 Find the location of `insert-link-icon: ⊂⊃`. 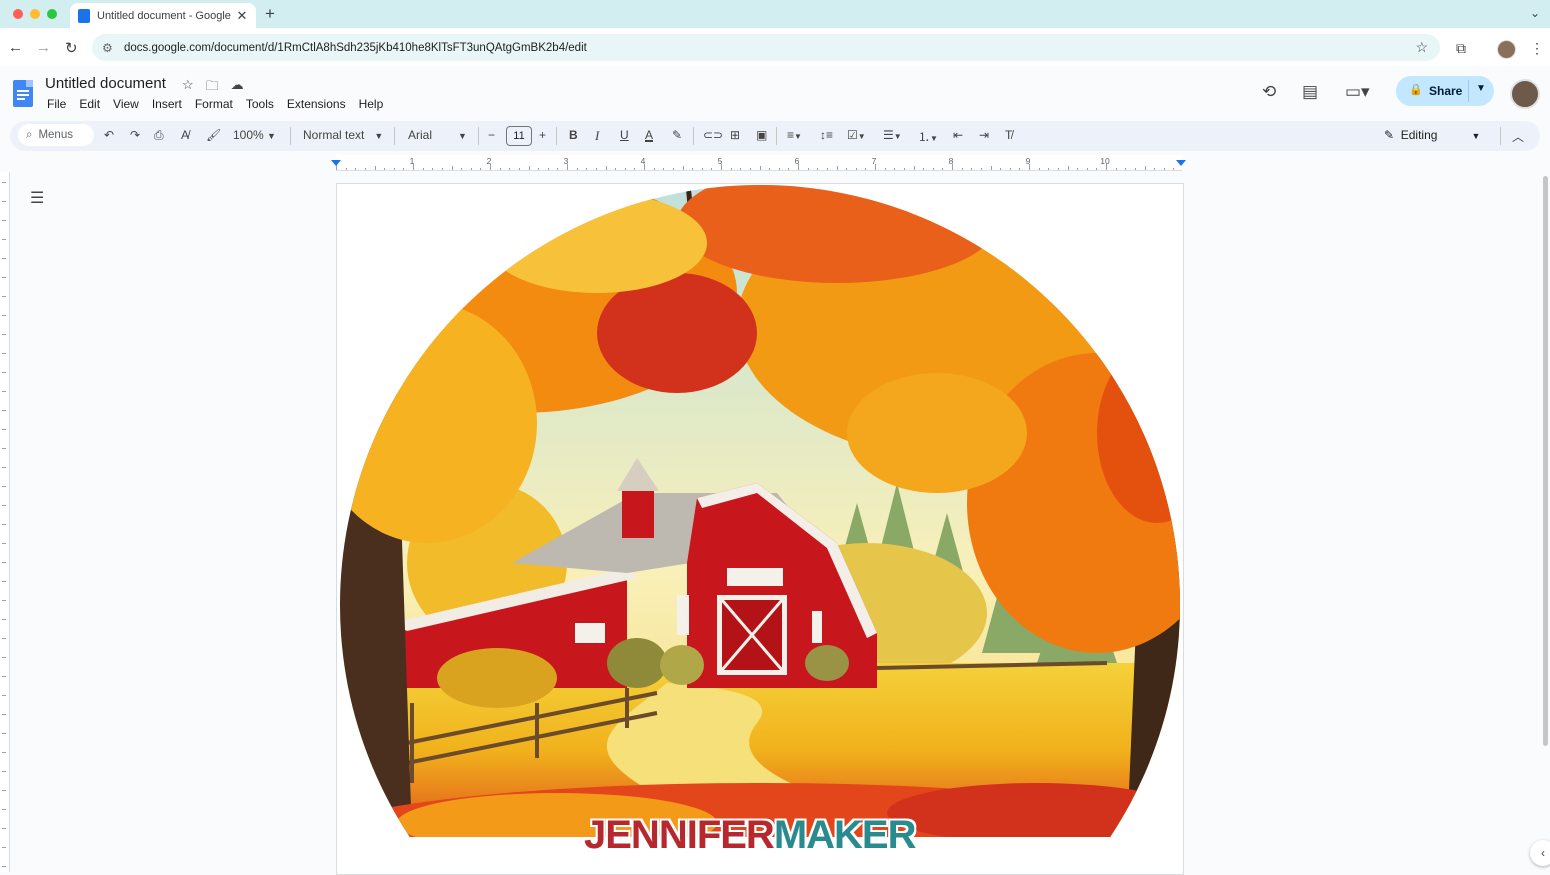

insert-link-icon: ⊂⊃ is located at coordinates (713, 135).